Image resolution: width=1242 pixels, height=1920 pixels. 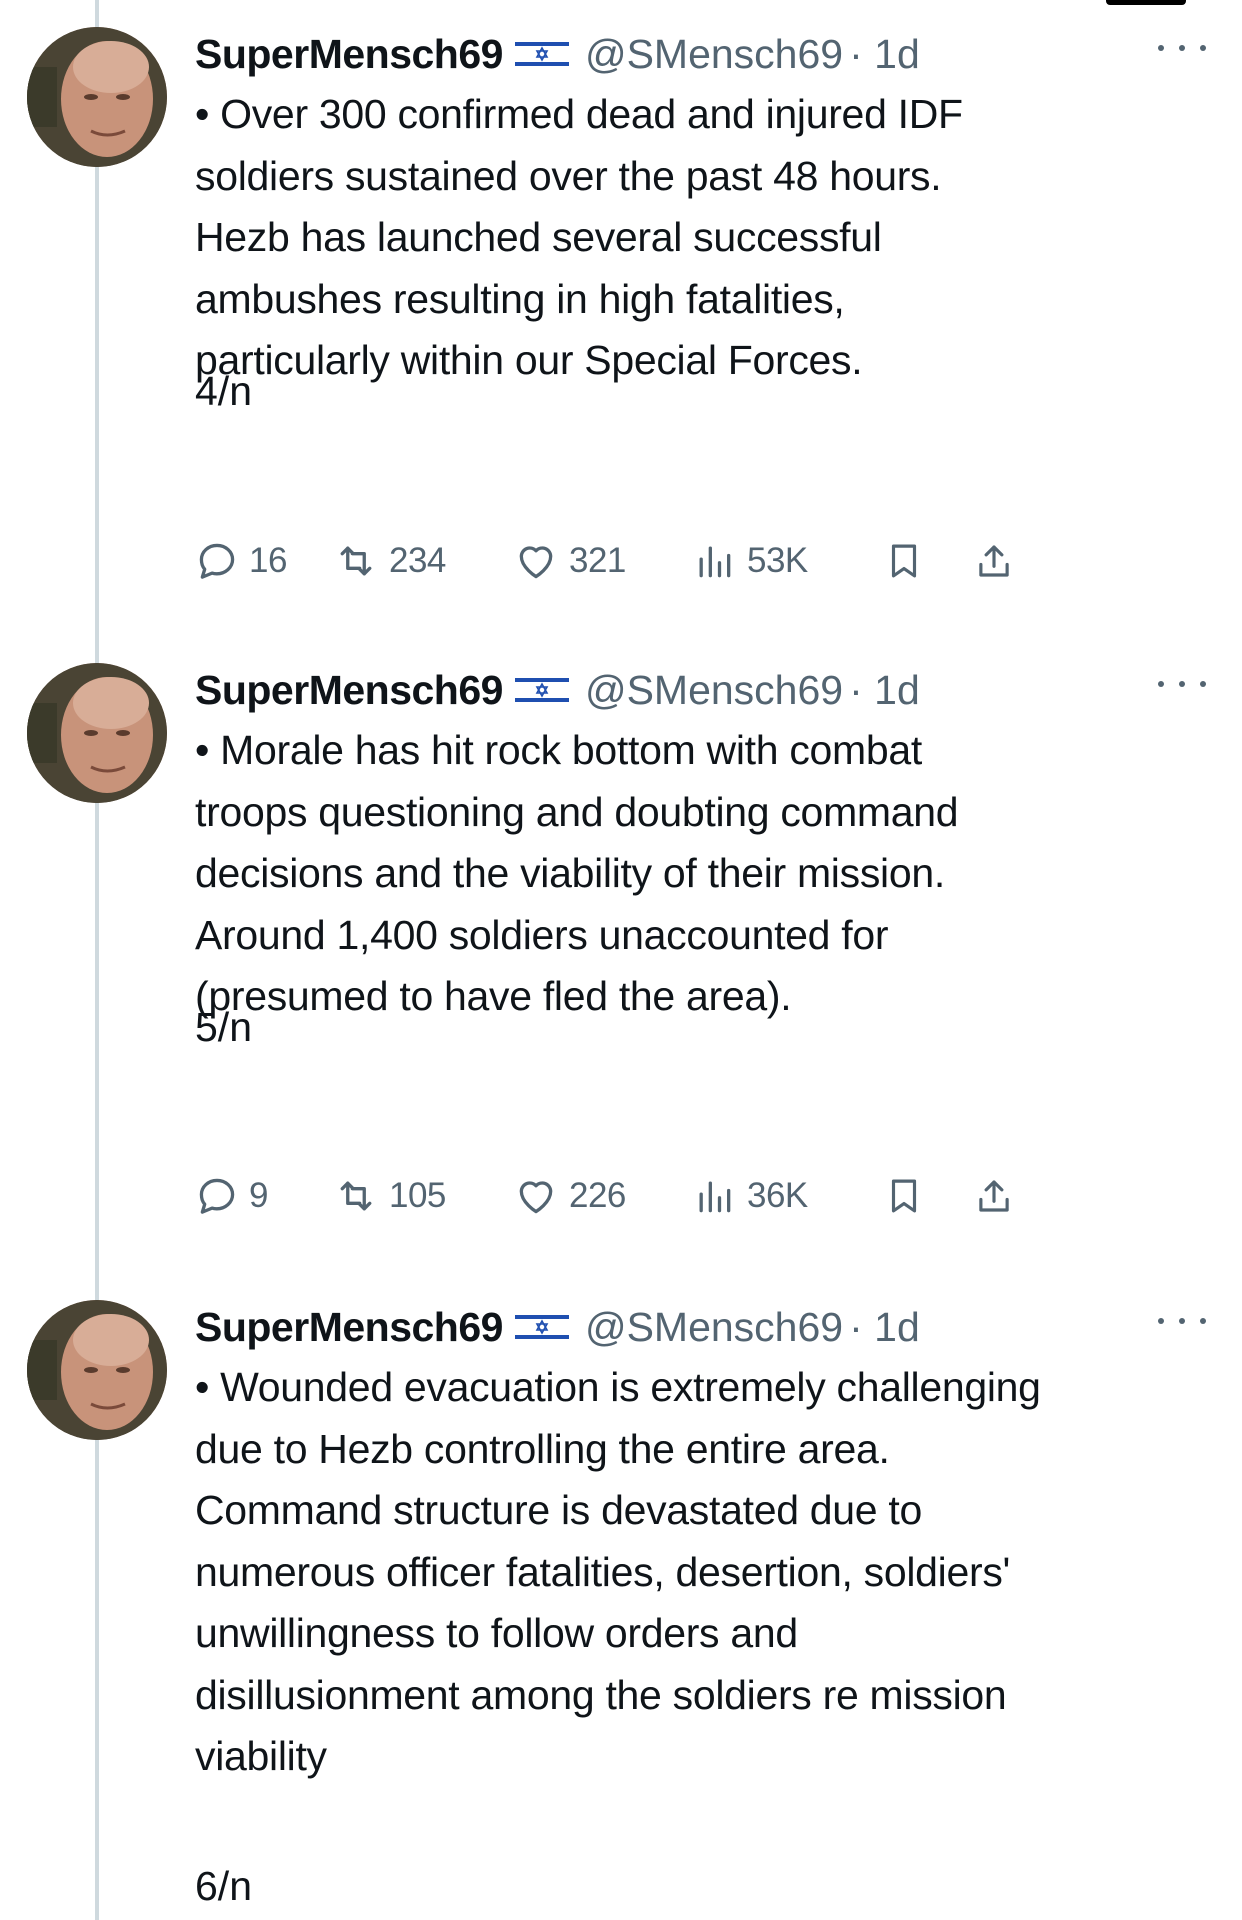 I want to click on thread-marker: 6/n, so click(x=223, y=1886).